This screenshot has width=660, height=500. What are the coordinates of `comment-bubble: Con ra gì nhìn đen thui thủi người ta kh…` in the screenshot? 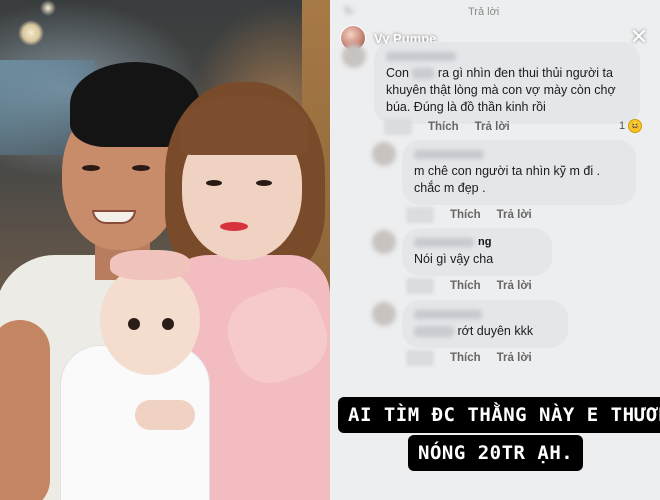 It's located at (507, 83).